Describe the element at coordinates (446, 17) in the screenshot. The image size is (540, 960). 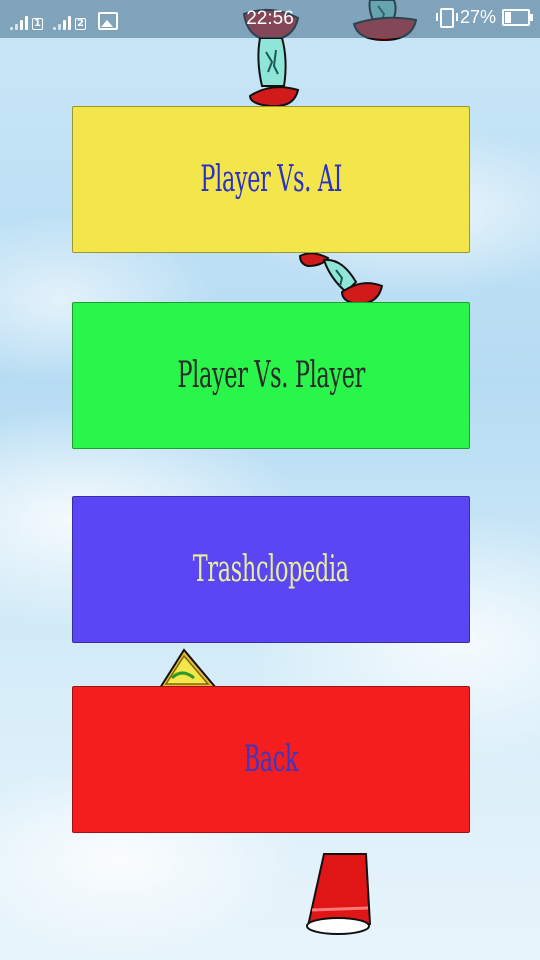
I see `vibrate-icon` at that location.